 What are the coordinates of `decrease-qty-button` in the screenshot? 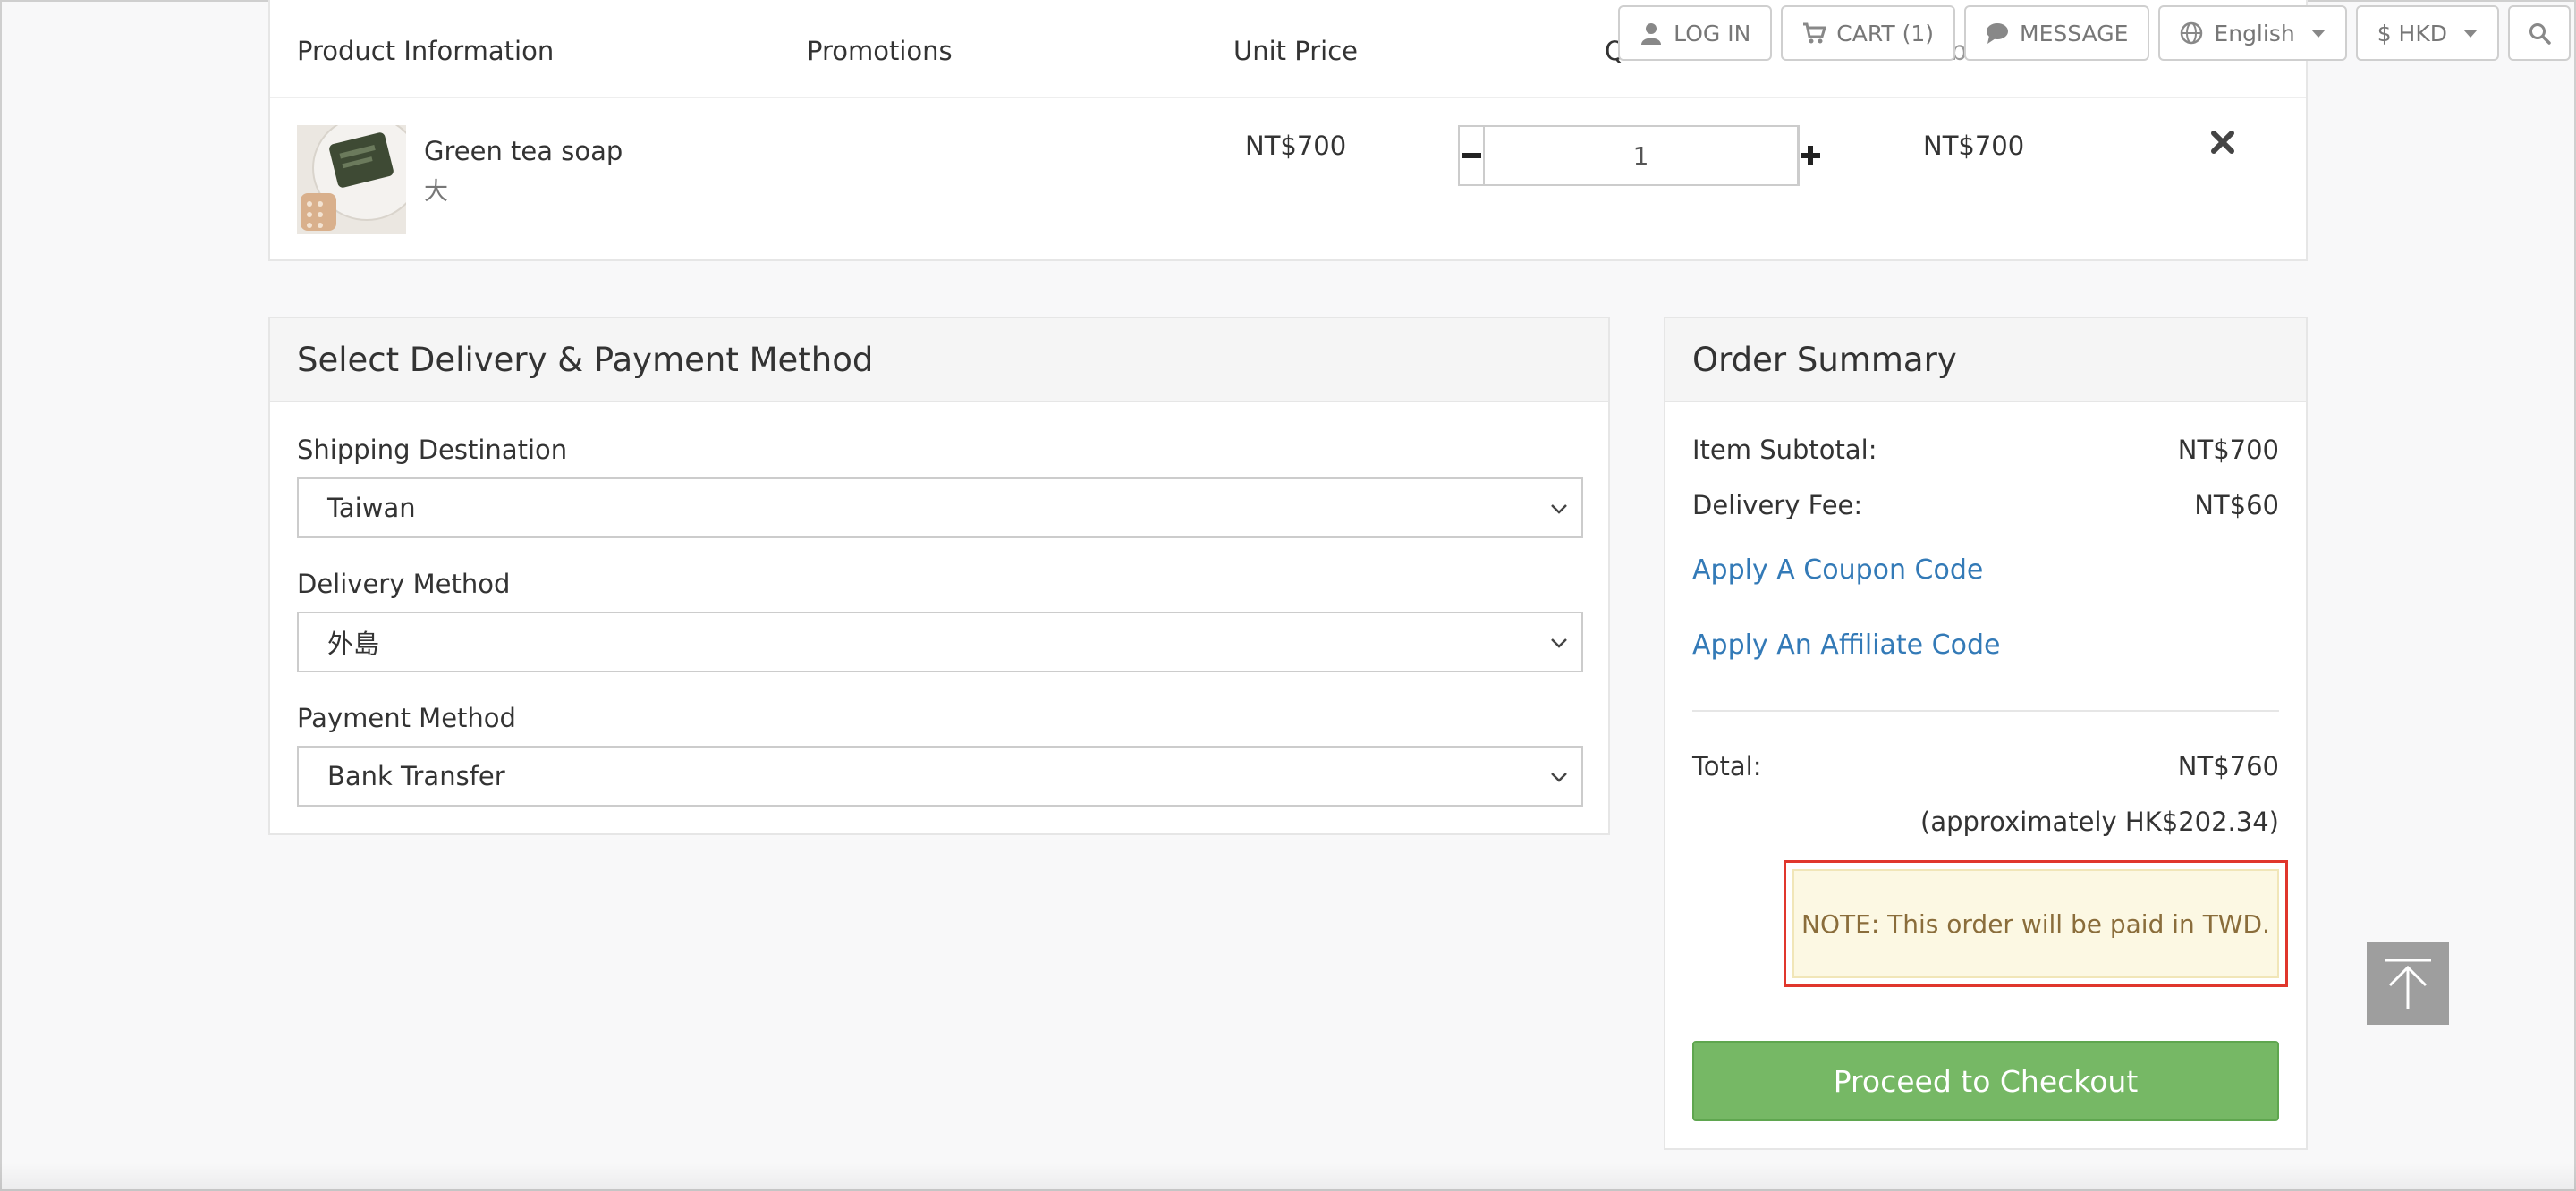 It's located at (1471, 155).